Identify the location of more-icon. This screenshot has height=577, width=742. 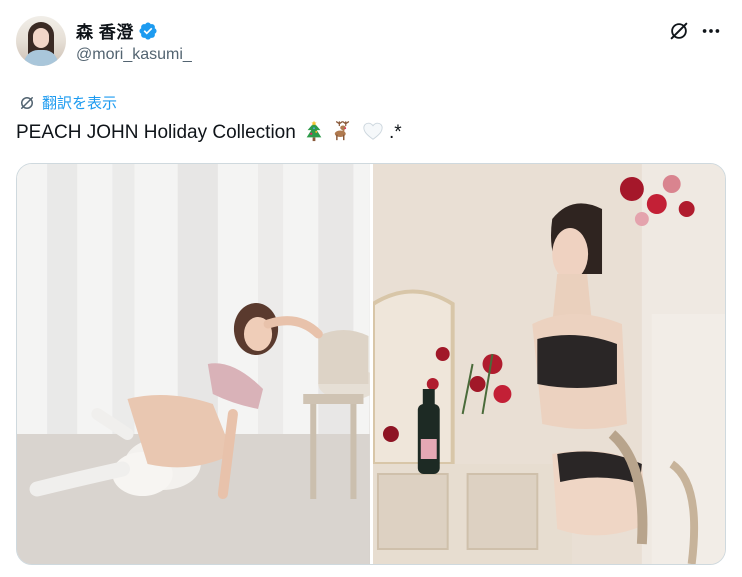
(711, 31).